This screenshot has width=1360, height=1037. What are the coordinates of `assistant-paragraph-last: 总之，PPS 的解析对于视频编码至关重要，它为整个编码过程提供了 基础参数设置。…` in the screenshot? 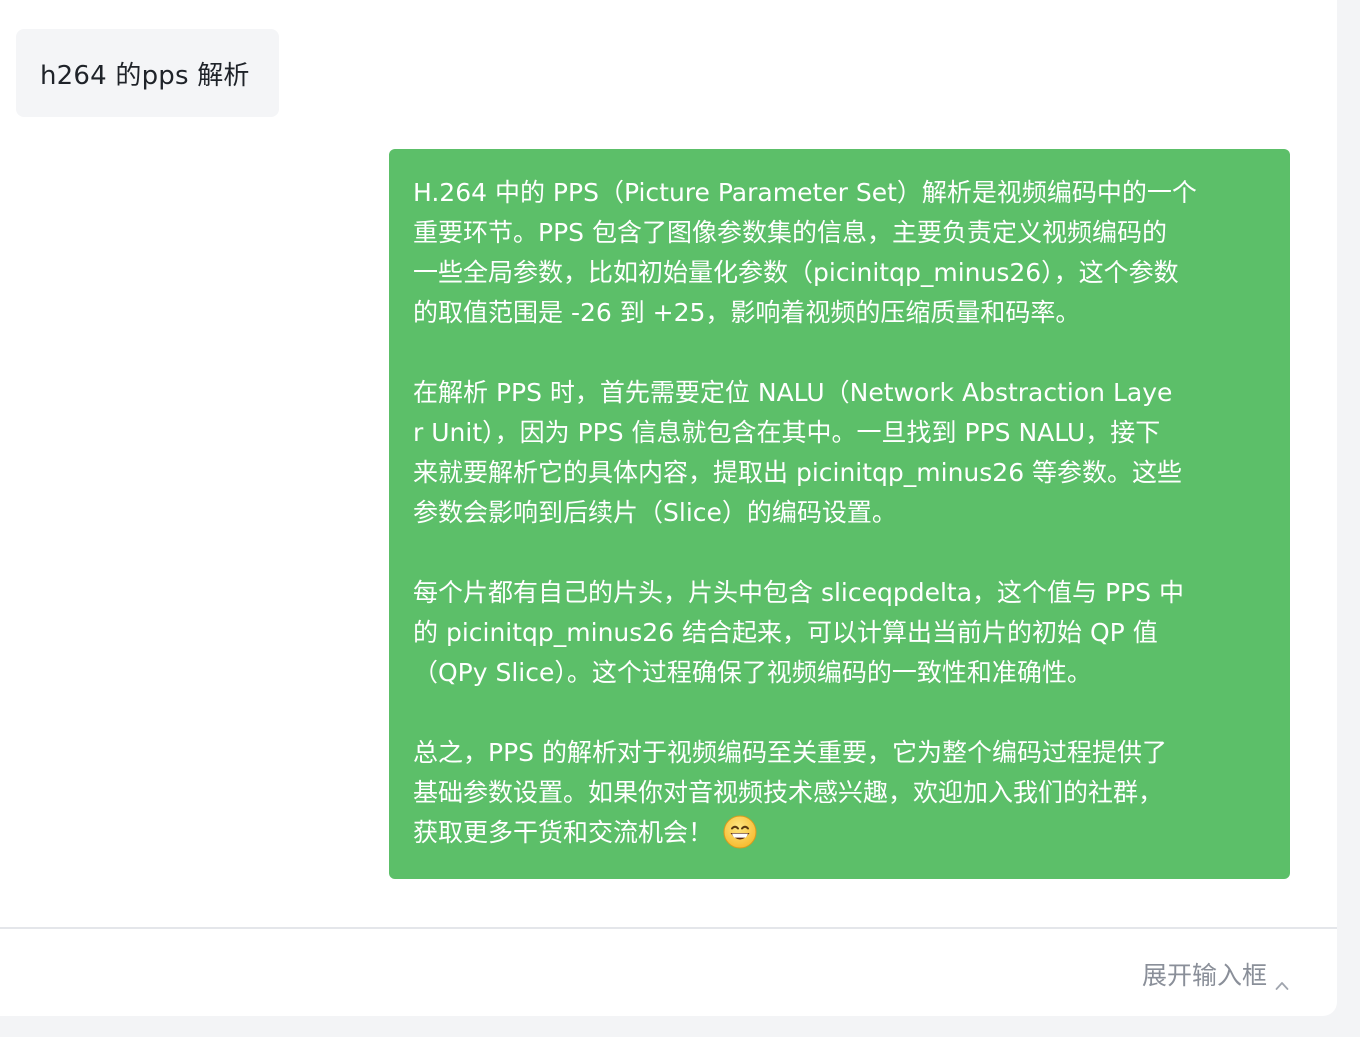 It's located at (839, 797).